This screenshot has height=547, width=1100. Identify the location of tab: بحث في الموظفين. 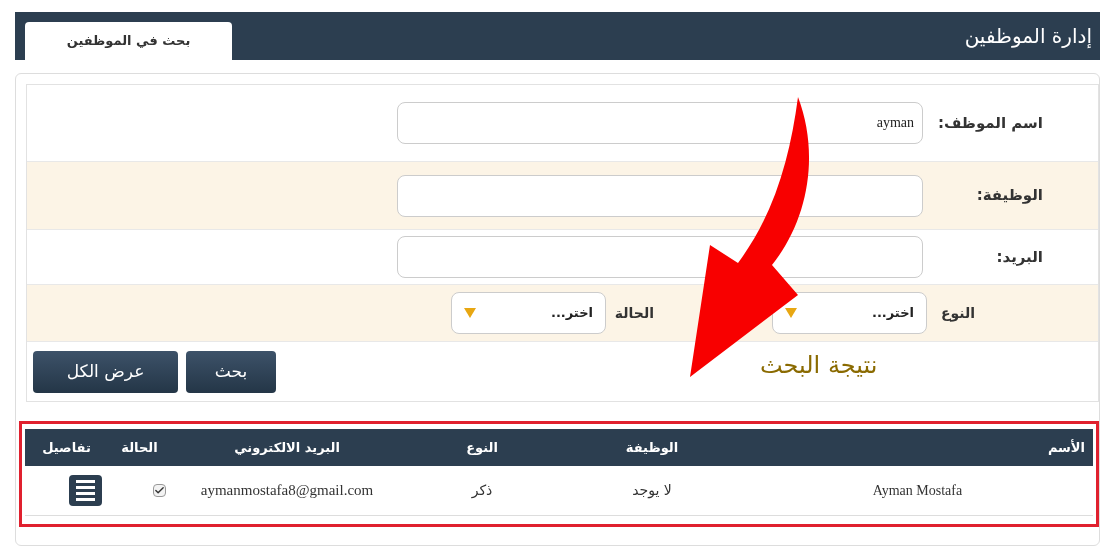
(128, 41).